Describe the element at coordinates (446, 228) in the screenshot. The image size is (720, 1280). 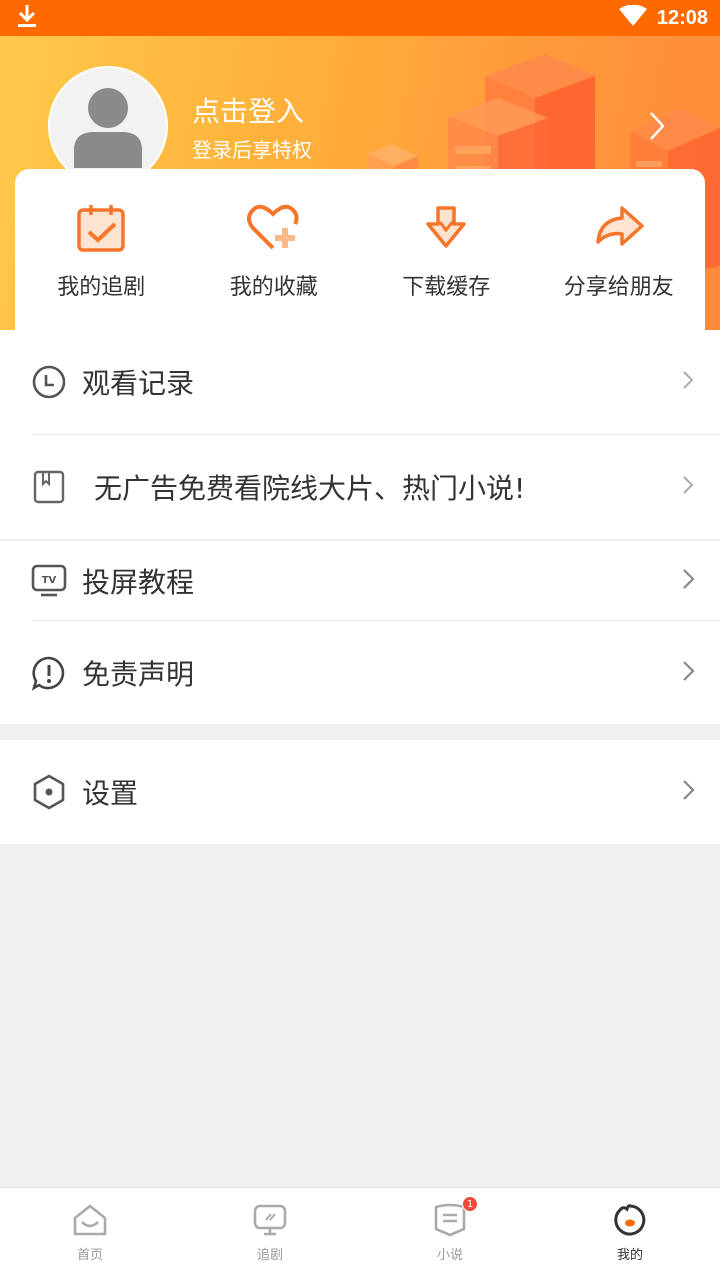
I see `download-icon` at that location.